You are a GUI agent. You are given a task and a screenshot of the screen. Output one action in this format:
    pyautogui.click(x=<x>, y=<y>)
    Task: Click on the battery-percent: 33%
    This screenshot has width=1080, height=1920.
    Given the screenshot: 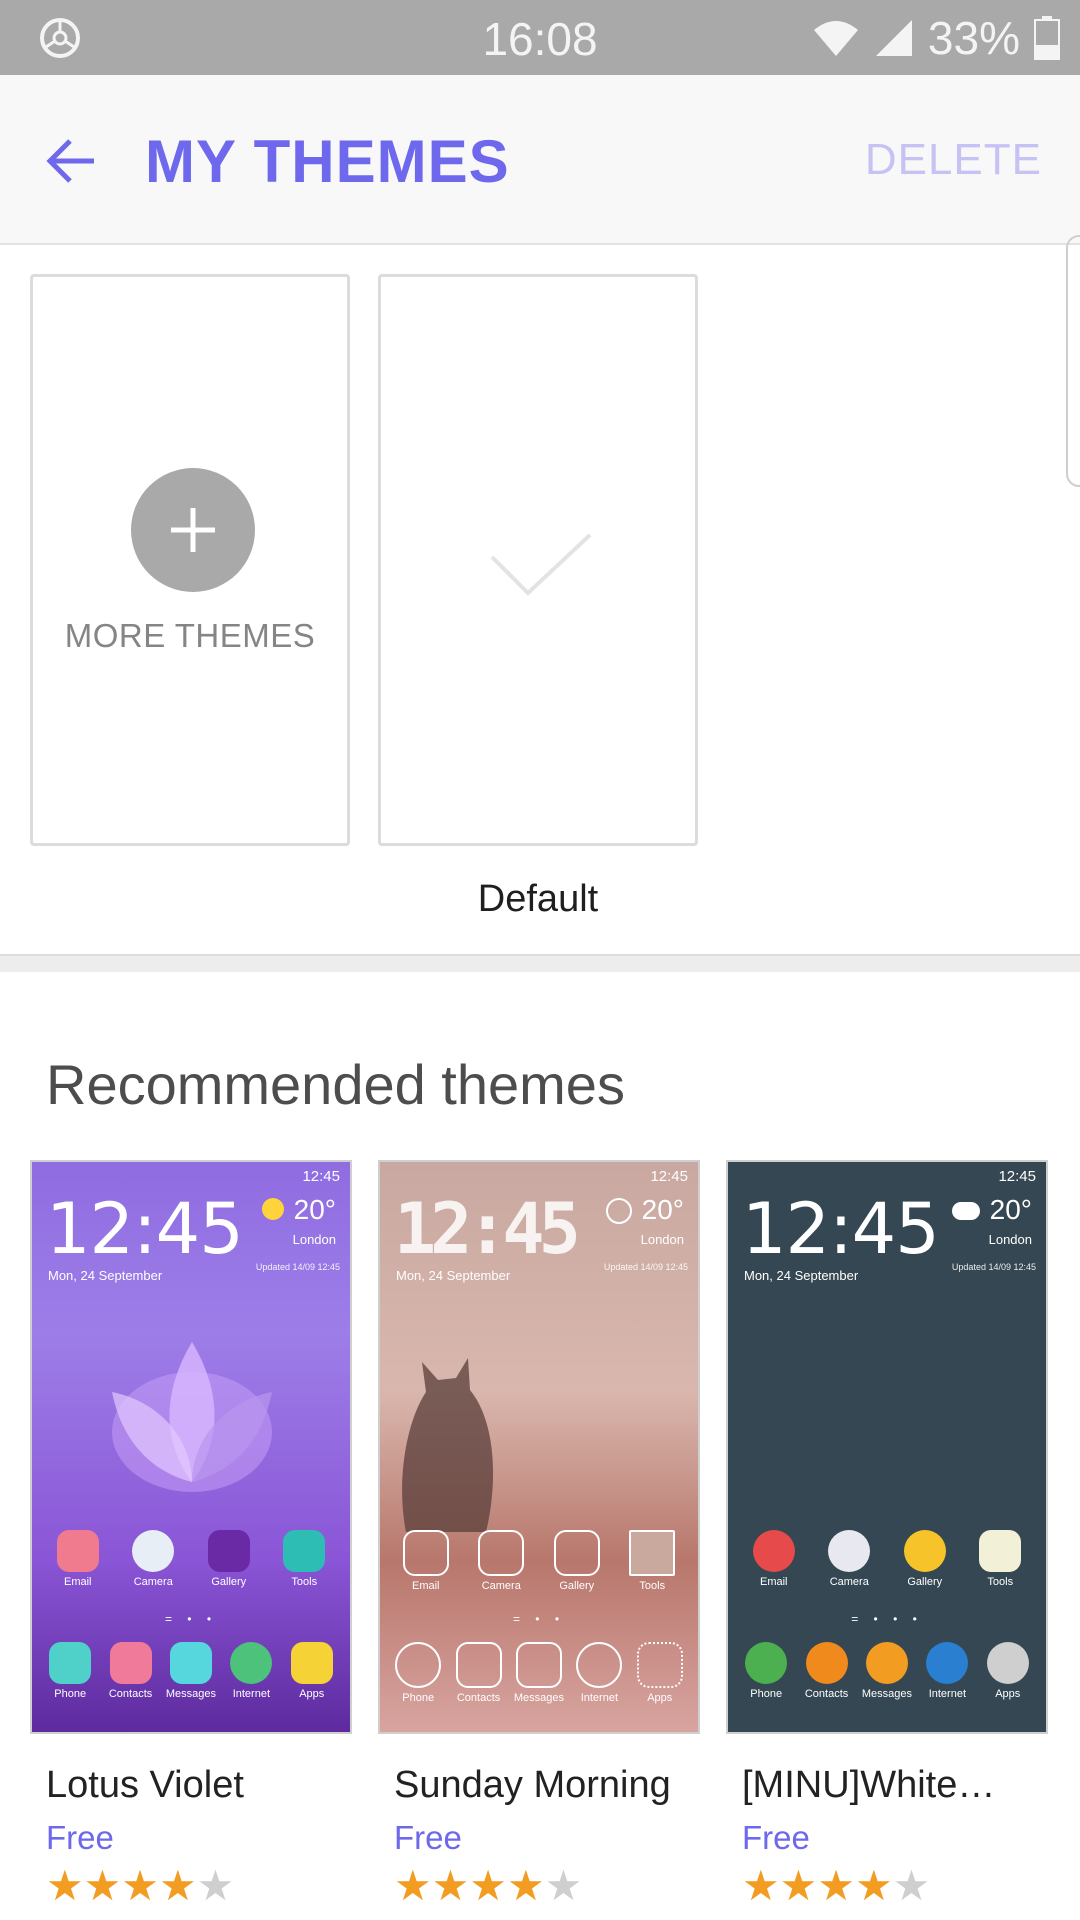 What is the action you would take?
    pyautogui.click(x=973, y=38)
    